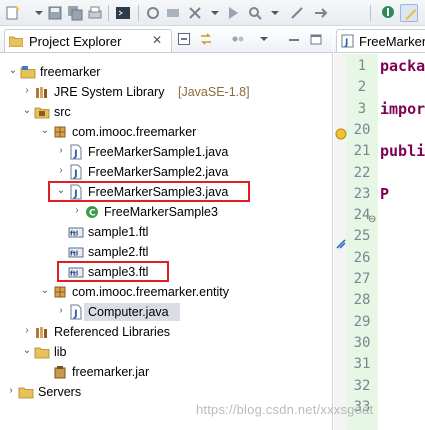 This screenshot has height=430, width=425. Describe the element at coordinates (166, 92) in the screenshot. I see `tree-item: › JRE System Library [JavaSE-1.8]` at that location.